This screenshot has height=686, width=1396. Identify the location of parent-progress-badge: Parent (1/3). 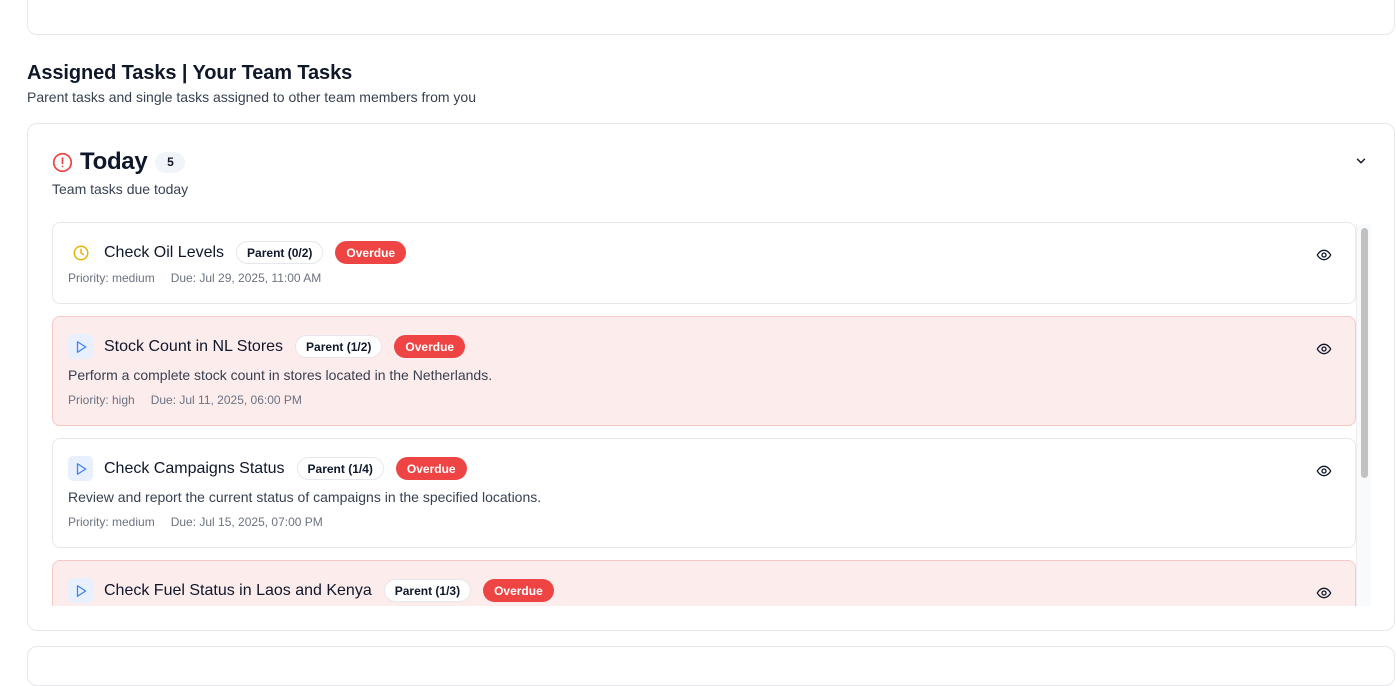
(427, 590).